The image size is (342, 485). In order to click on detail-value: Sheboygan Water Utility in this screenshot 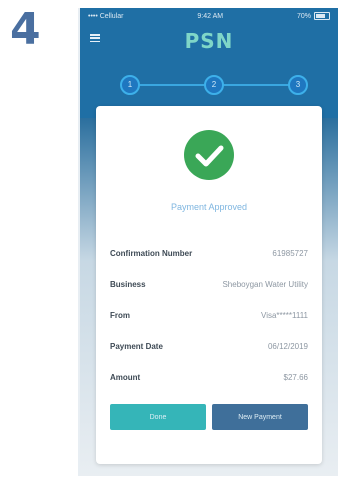, I will do `click(265, 284)`.